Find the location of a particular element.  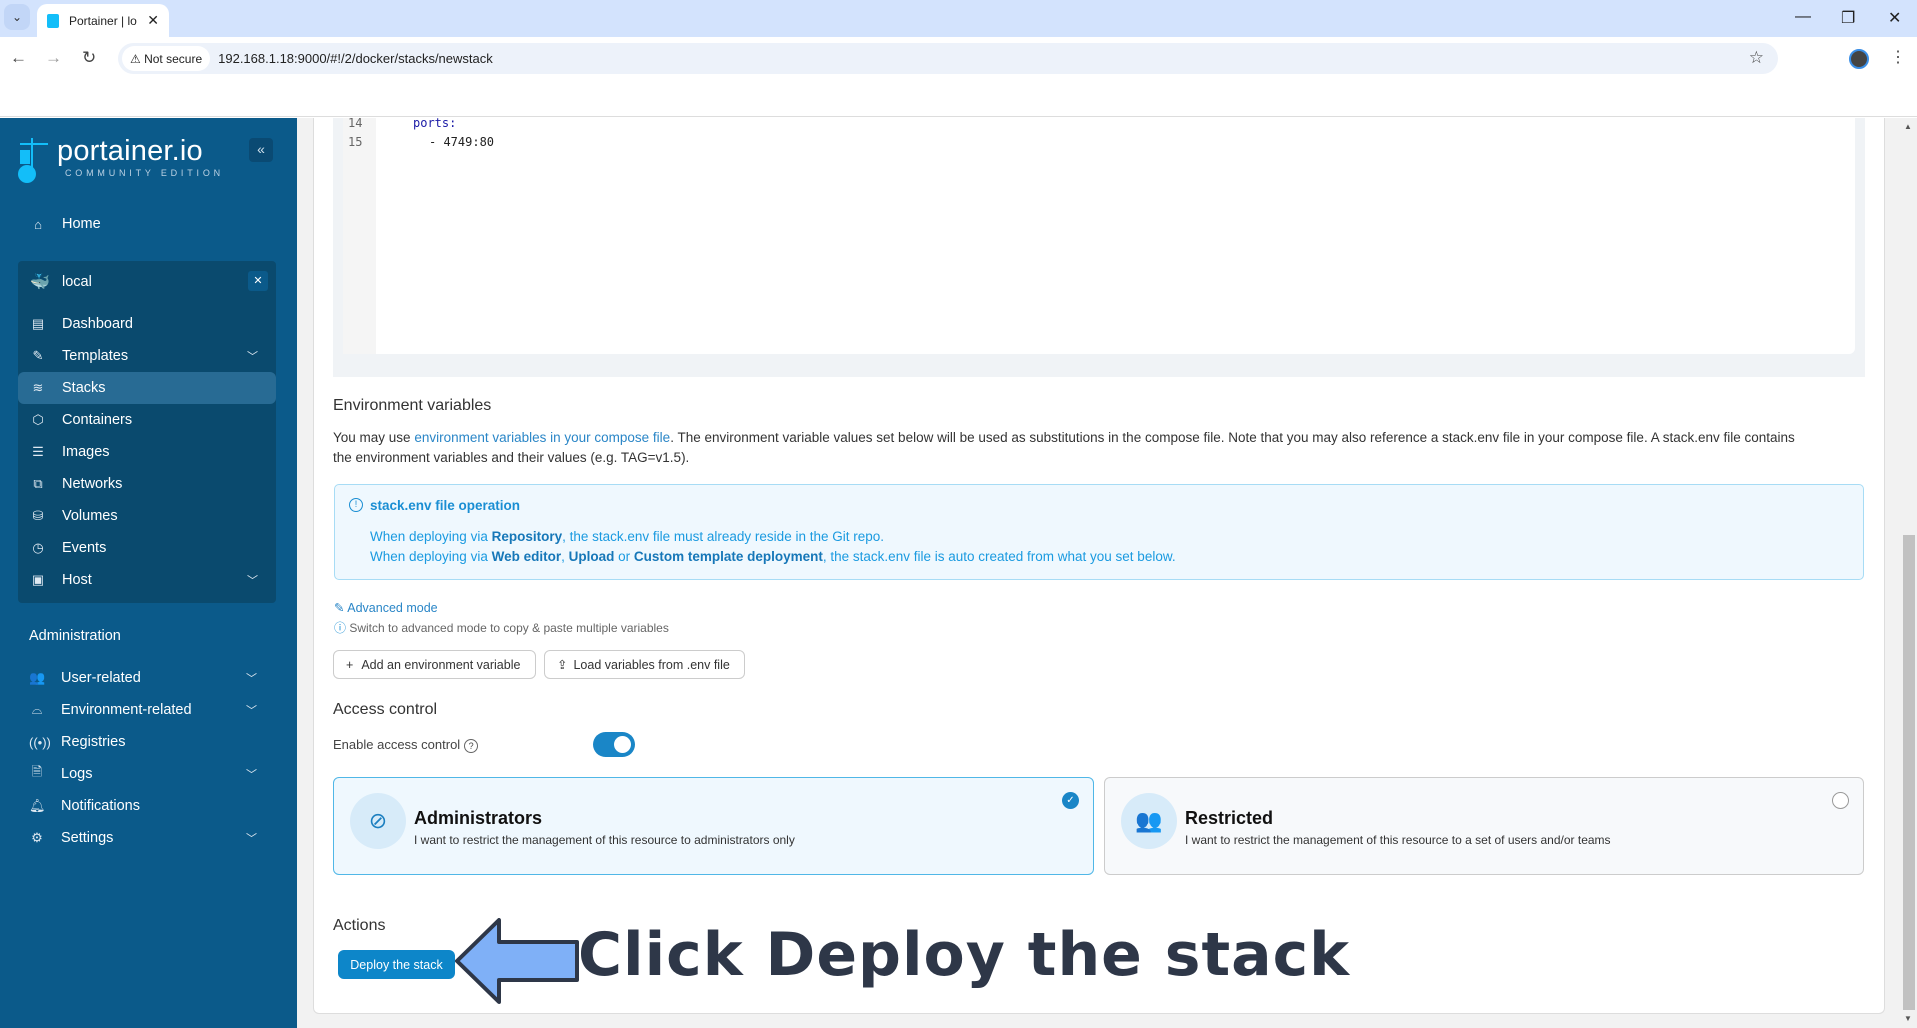

code-line: - 4749:80 is located at coordinates (461, 142).